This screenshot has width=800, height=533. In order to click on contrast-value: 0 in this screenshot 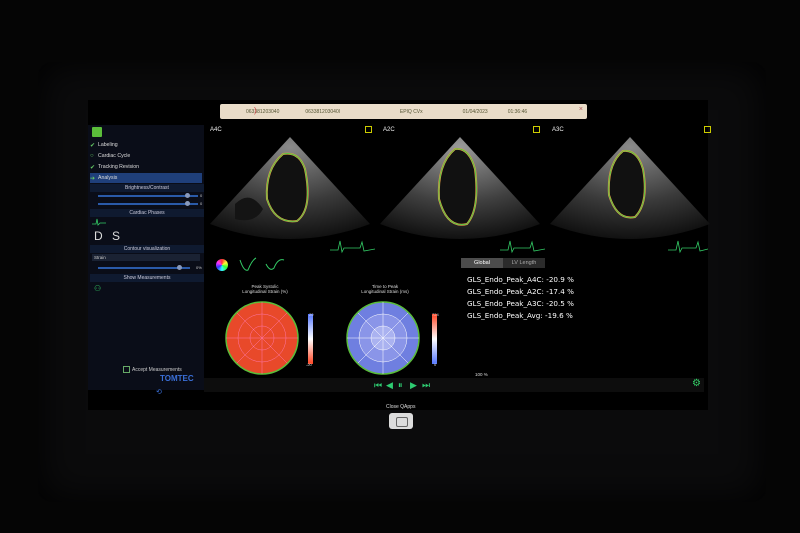, I will do `click(201, 203)`.